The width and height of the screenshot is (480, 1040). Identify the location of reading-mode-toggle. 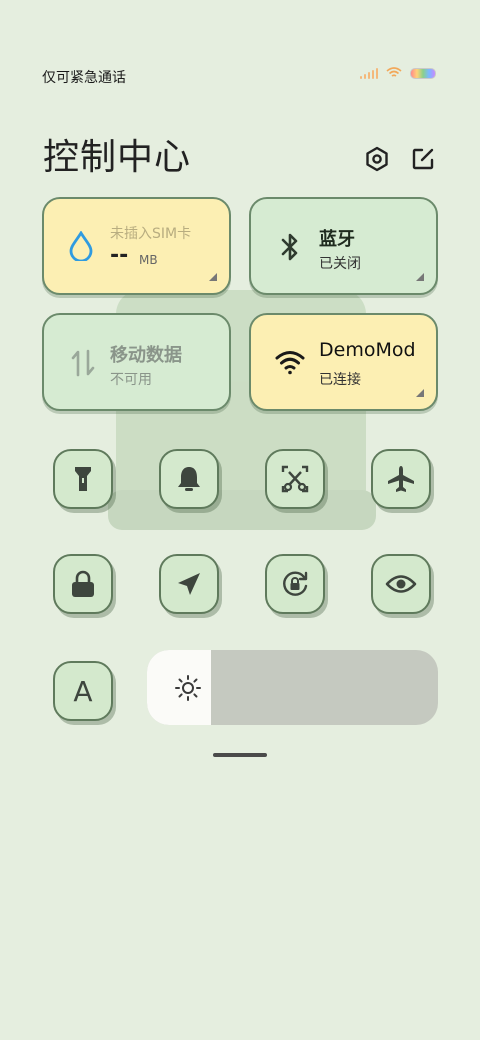
(401, 584).